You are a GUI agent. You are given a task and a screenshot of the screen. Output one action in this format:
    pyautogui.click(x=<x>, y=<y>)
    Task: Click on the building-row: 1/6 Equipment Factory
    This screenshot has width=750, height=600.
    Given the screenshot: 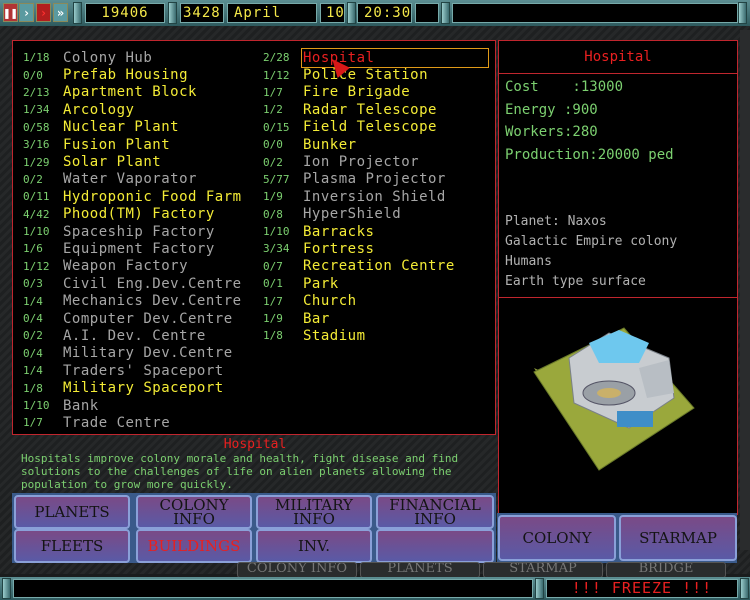 What is the action you would take?
    pyautogui.click(x=132, y=248)
    